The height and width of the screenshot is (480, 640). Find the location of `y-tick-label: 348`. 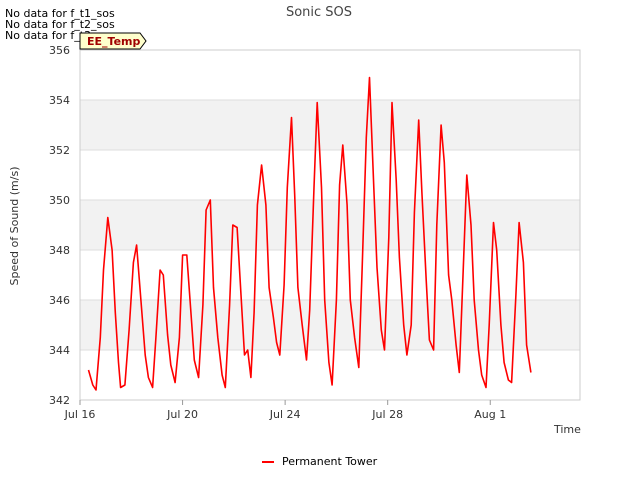

y-tick-label: 348 is located at coordinates (59, 250).